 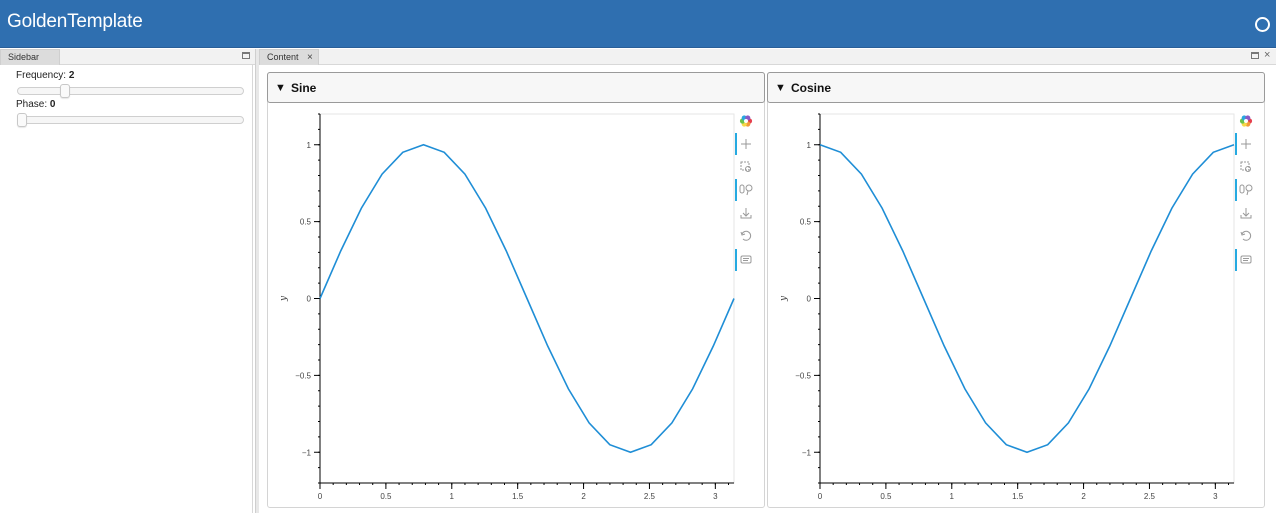 I want to click on frequency-slider, so click(x=130, y=91).